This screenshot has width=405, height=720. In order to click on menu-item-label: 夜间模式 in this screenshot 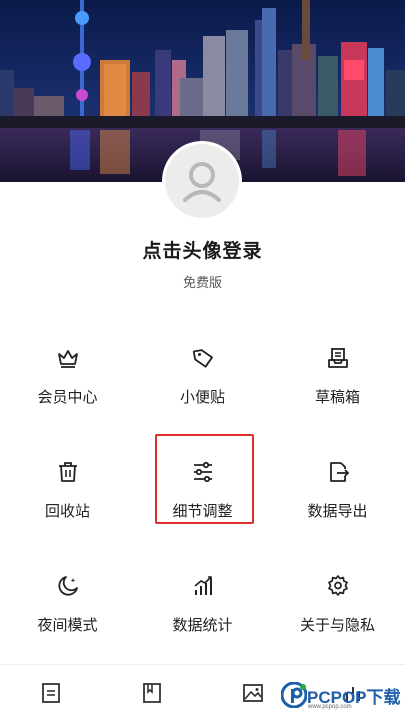, I will do `click(67, 625)`.